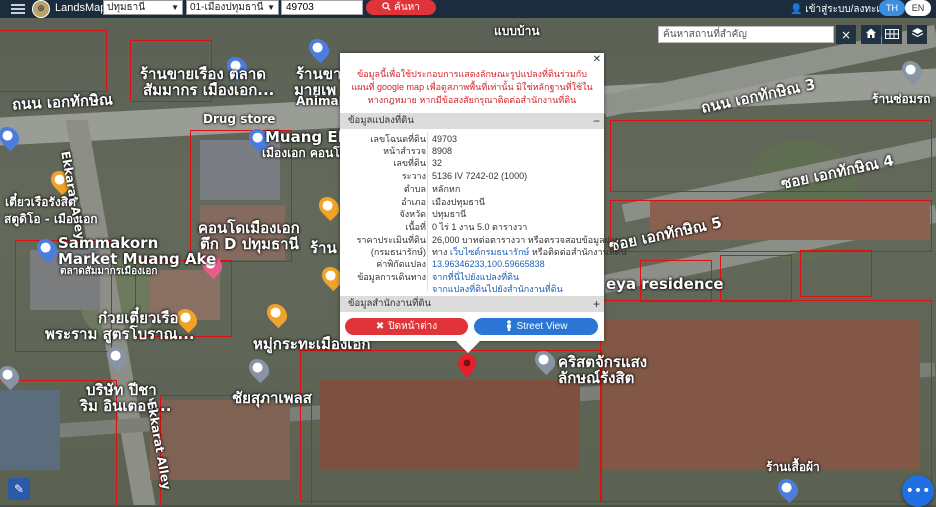  I want to click on section-parcel-info-header: ข้อมูลแปลงที่ดิน −, so click(472, 121).